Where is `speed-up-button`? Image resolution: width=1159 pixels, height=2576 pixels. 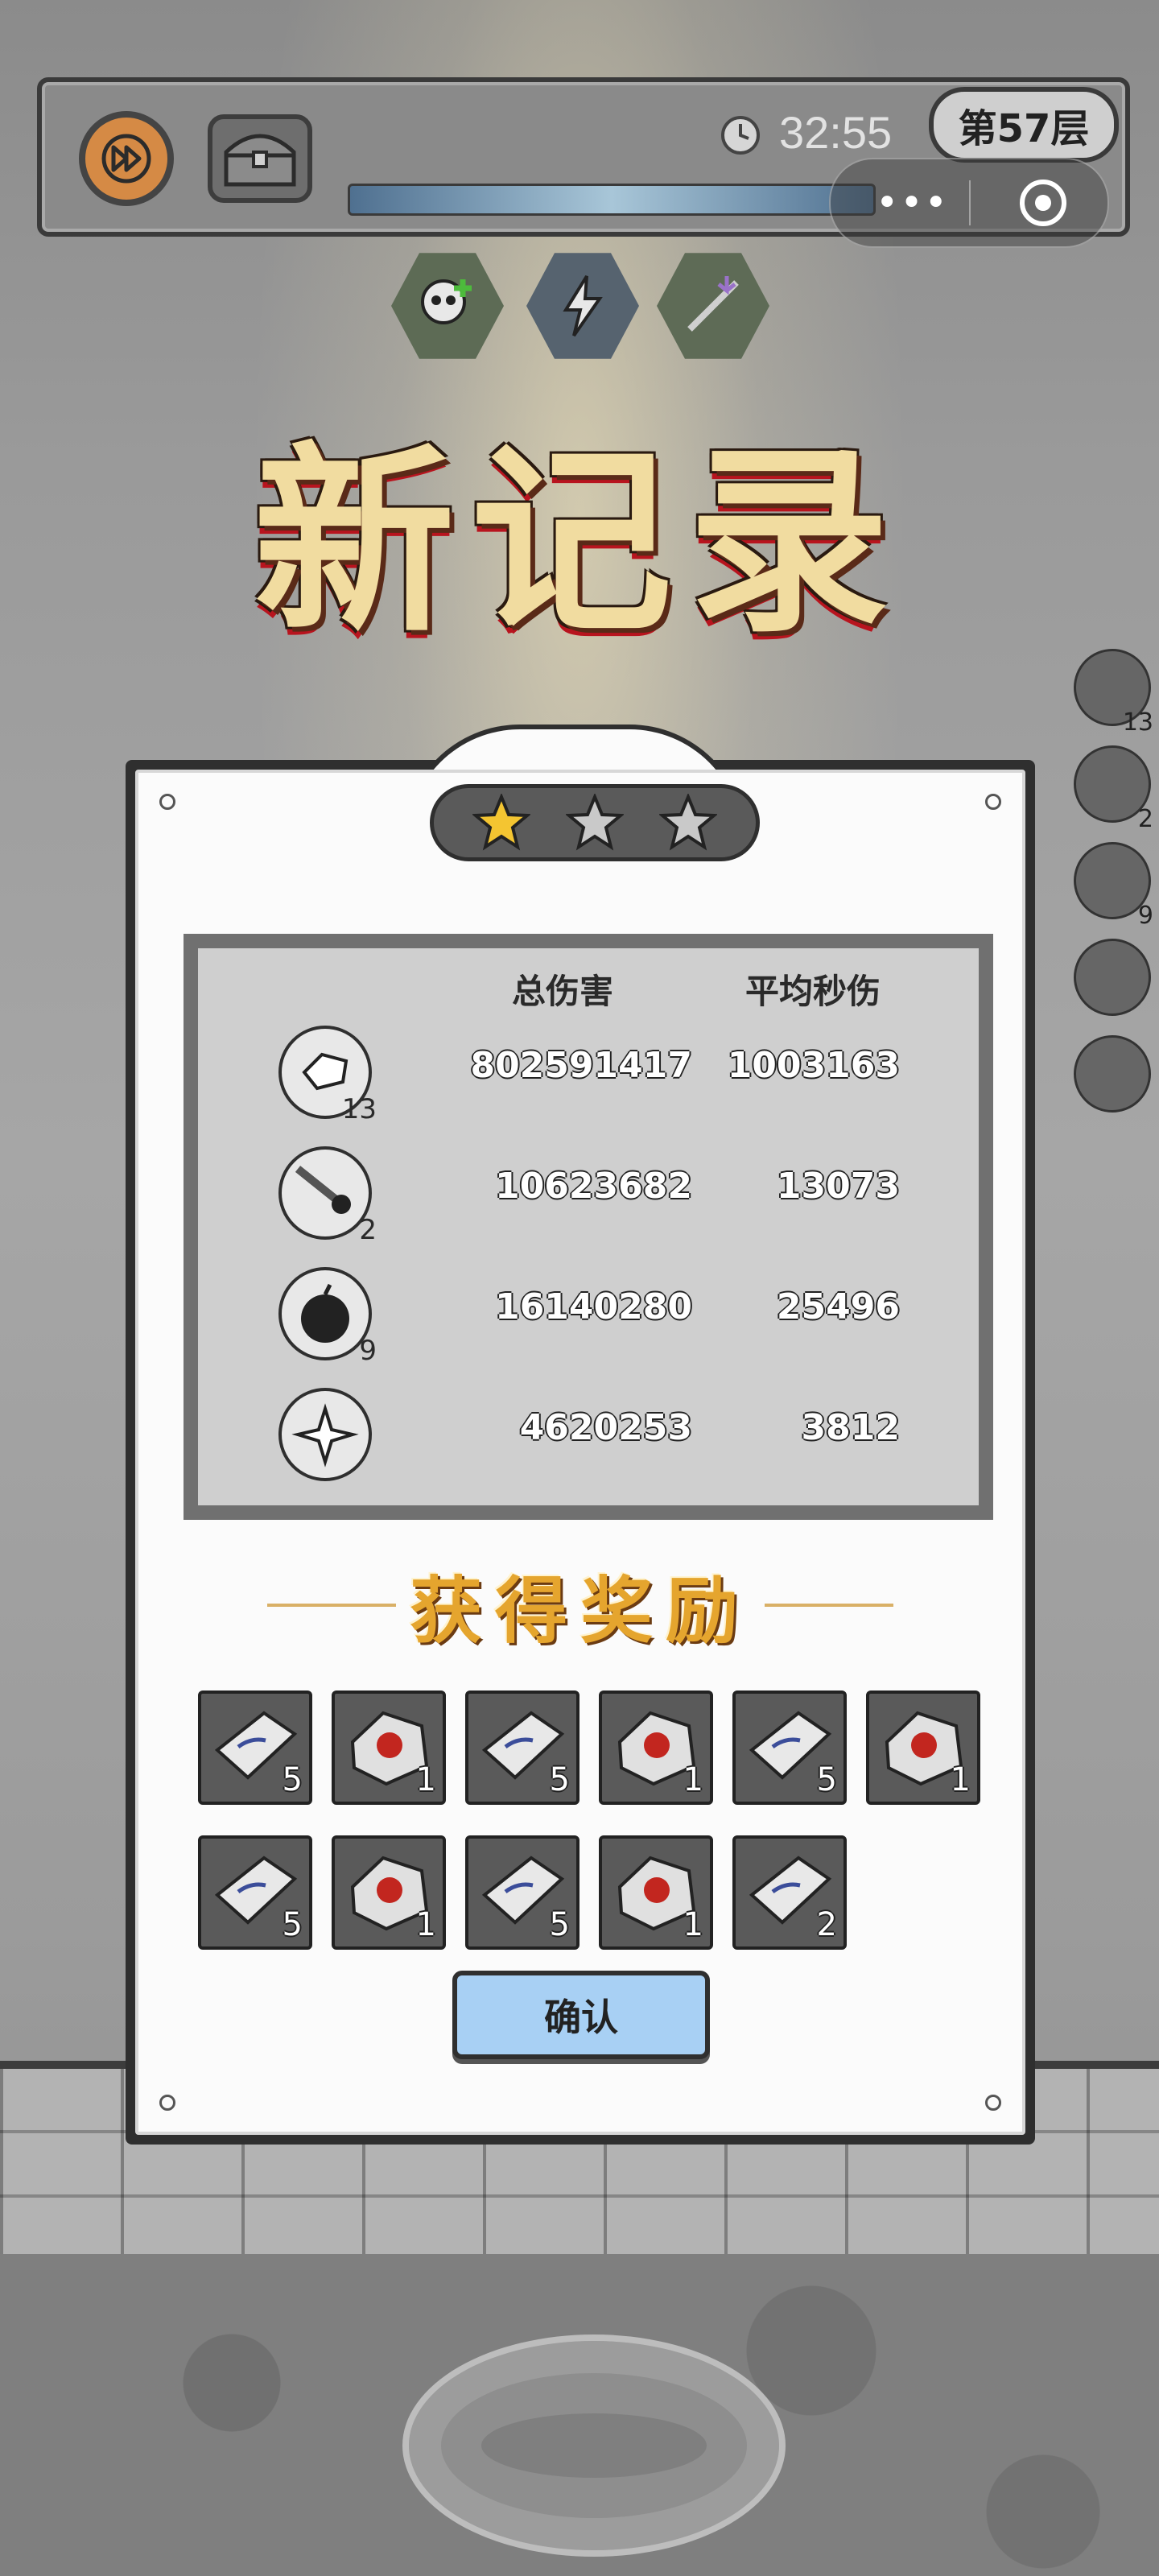 speed-up-button is located at coordinates (126, 158).